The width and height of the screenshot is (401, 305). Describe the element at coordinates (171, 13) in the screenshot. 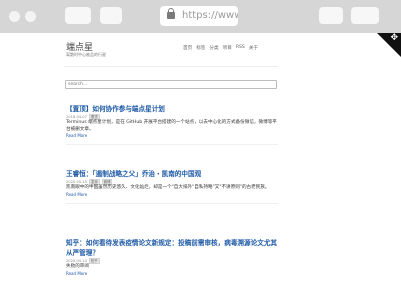

I see `lock-icon` at that location.